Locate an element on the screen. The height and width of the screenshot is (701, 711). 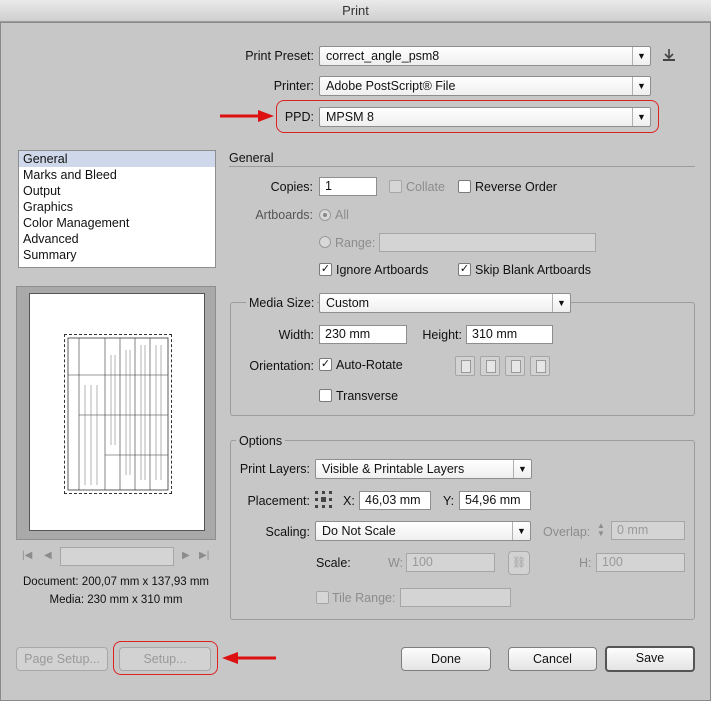
skip-blank-artboards-label: Skip Blank Artboards is located at coordinates (533, 270).